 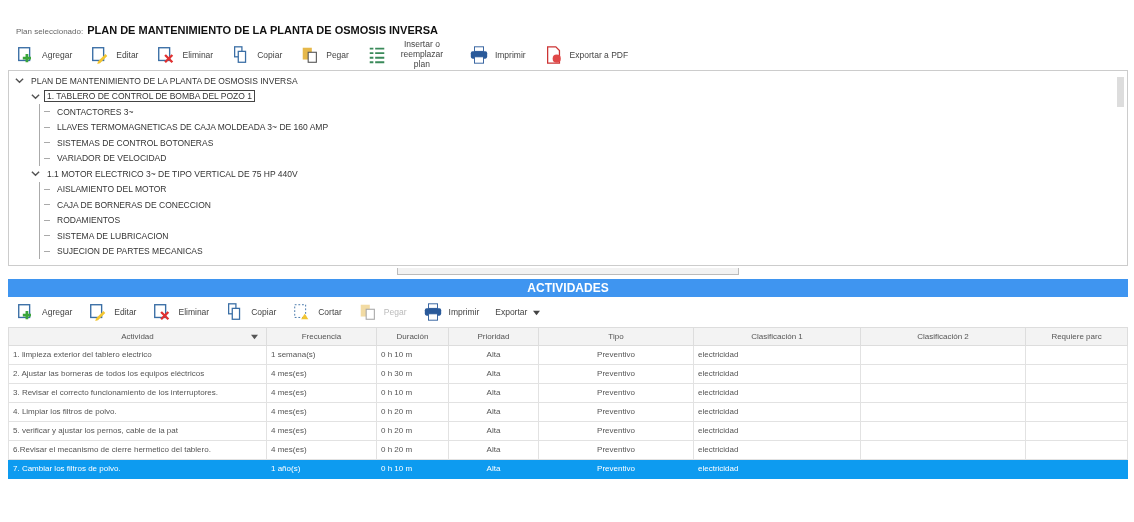 What do you see at coordinates (95, 431) in the screenshot?
I see `table-cell: 5. verificar y ajustar los pernos, cable de la pat` at bounding box center [95, 431].